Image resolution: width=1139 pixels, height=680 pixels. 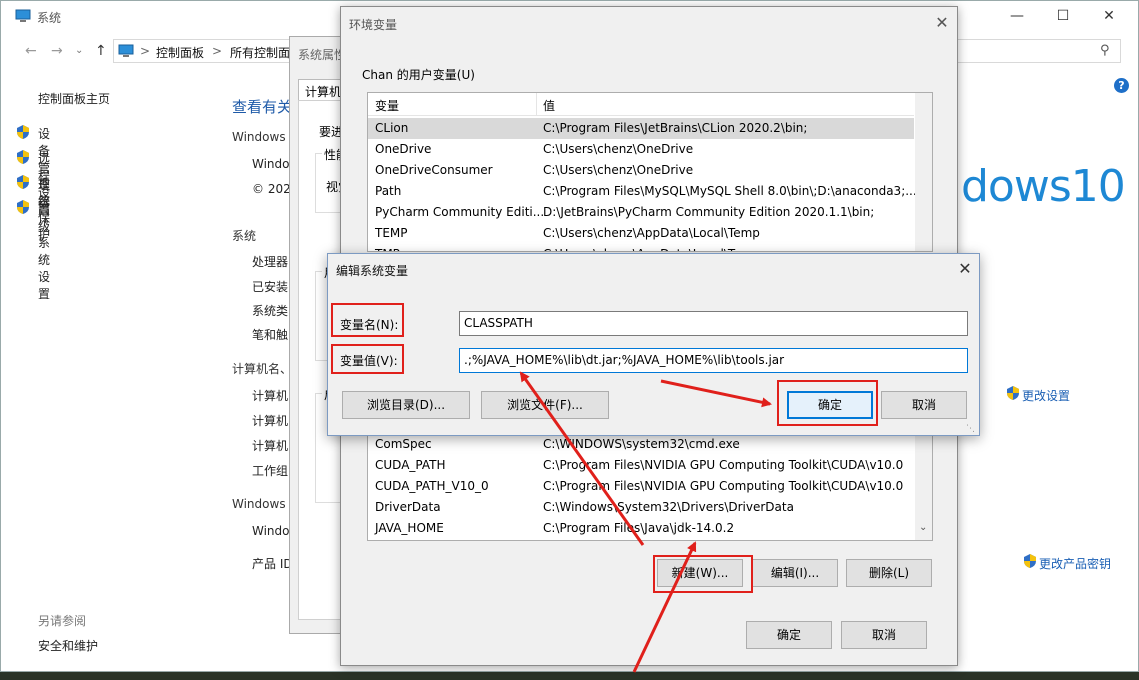 I want to click on annotation-arrow-to-ok, so click(x=716, y=393).